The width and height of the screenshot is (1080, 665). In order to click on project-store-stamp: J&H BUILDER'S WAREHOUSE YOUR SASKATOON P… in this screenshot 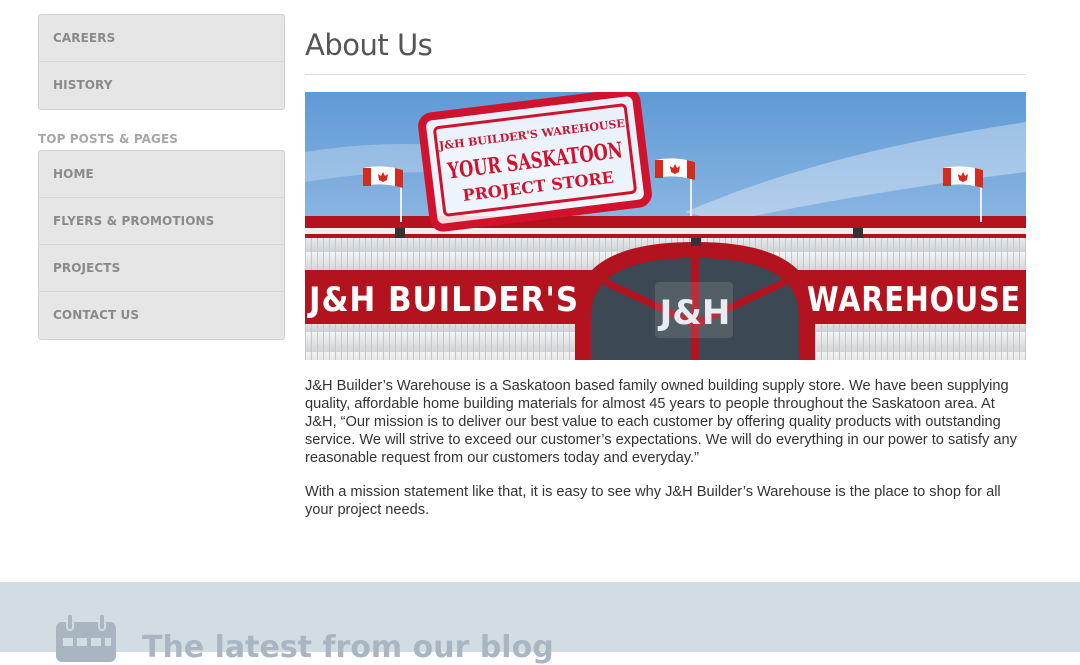, I will do `click(535, 162)`.